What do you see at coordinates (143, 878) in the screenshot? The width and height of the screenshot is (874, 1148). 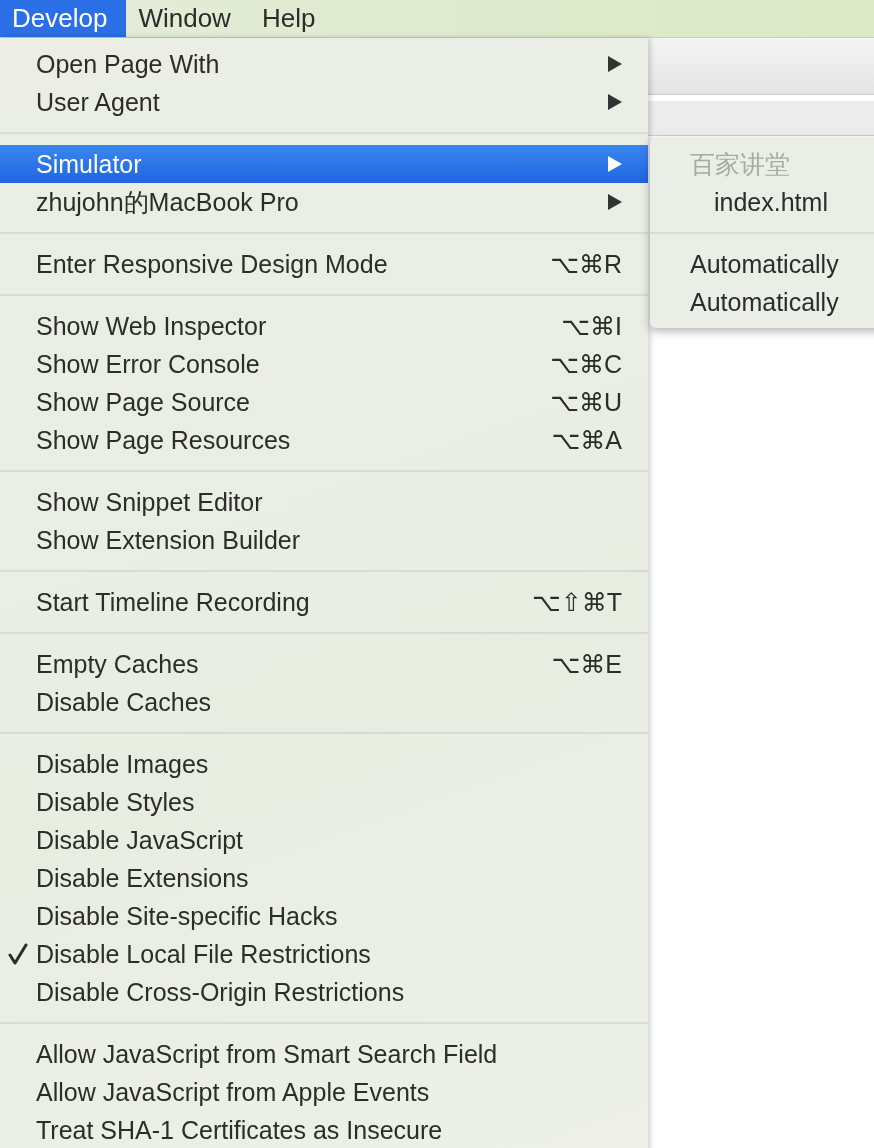 I see `menu-item-label: Disable Extensions` at bounding box center [143, 878].